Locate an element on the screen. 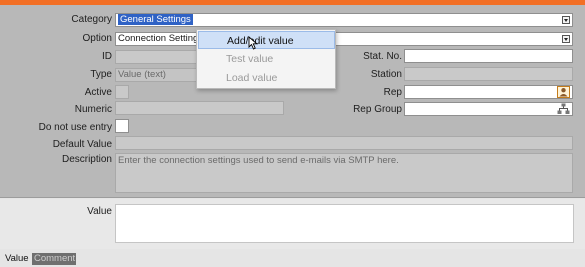  stat-no-field is located at coordinates (488, 56).